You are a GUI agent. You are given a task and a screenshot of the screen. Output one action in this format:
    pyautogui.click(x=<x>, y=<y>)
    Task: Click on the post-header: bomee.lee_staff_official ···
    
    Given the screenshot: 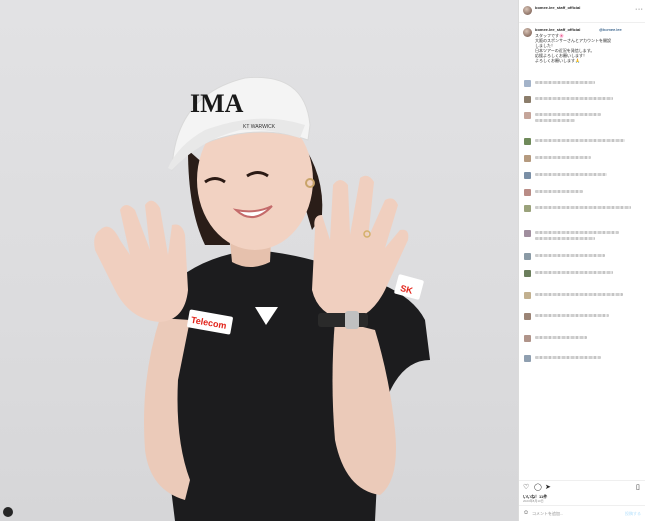 What is the action you would take?
    pyautogui.click(x=582, y=11)
    